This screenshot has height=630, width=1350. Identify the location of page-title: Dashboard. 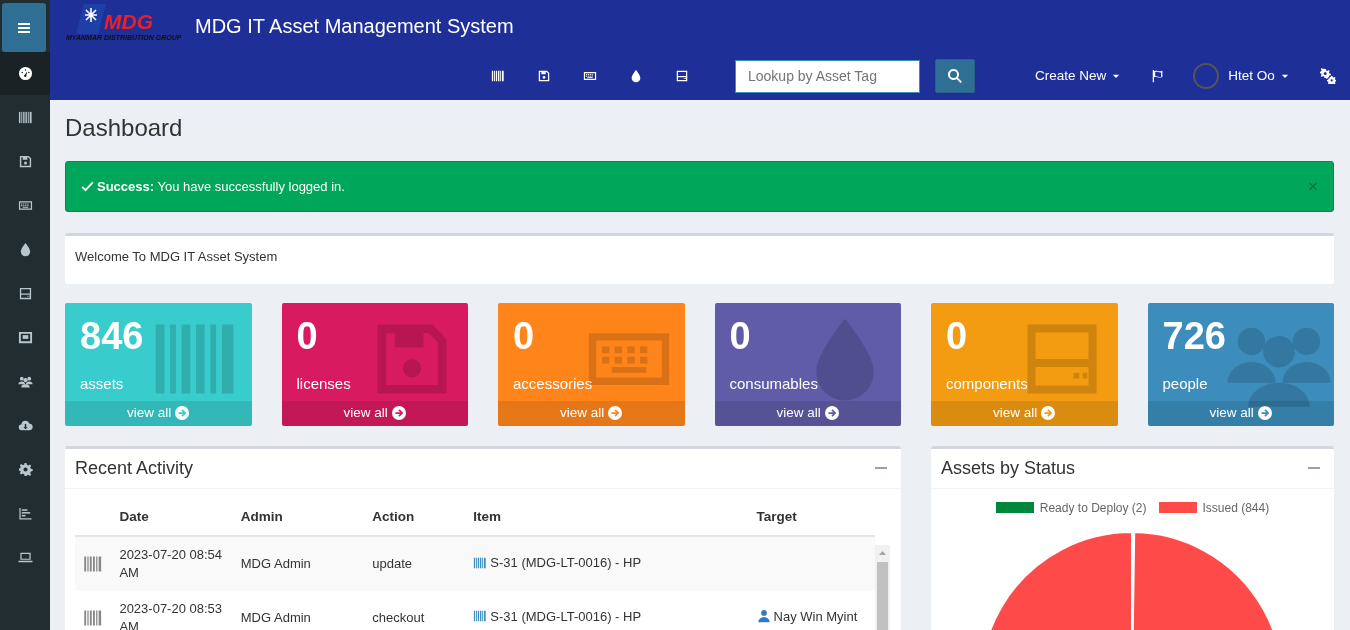
(124, 128).